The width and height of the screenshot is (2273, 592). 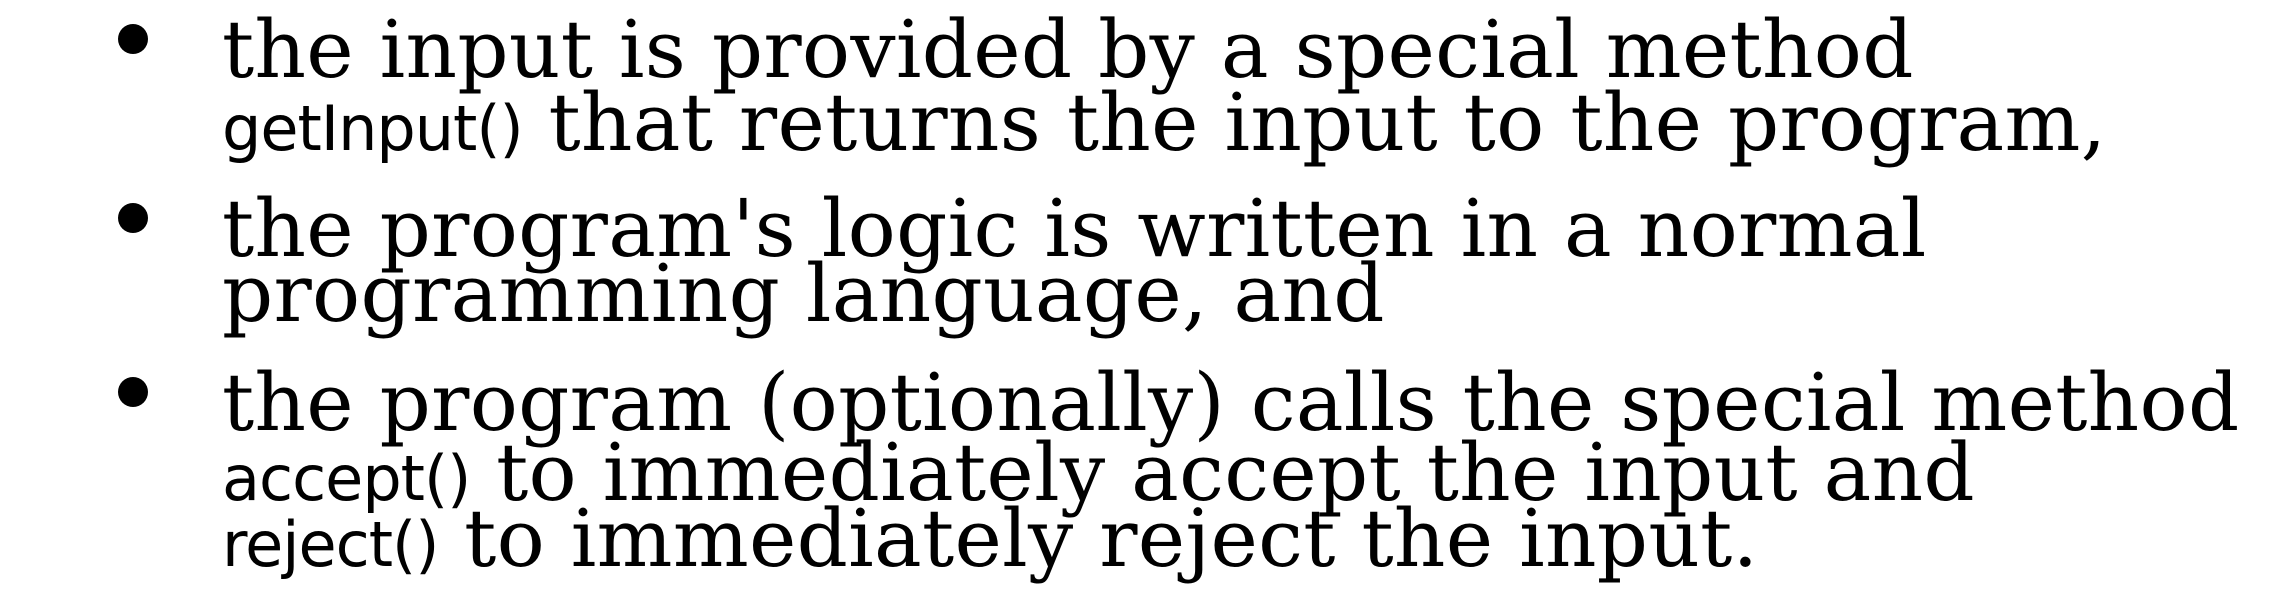 I want to click on bullet-text-line: programming language, and, so click(x=803, y=294).